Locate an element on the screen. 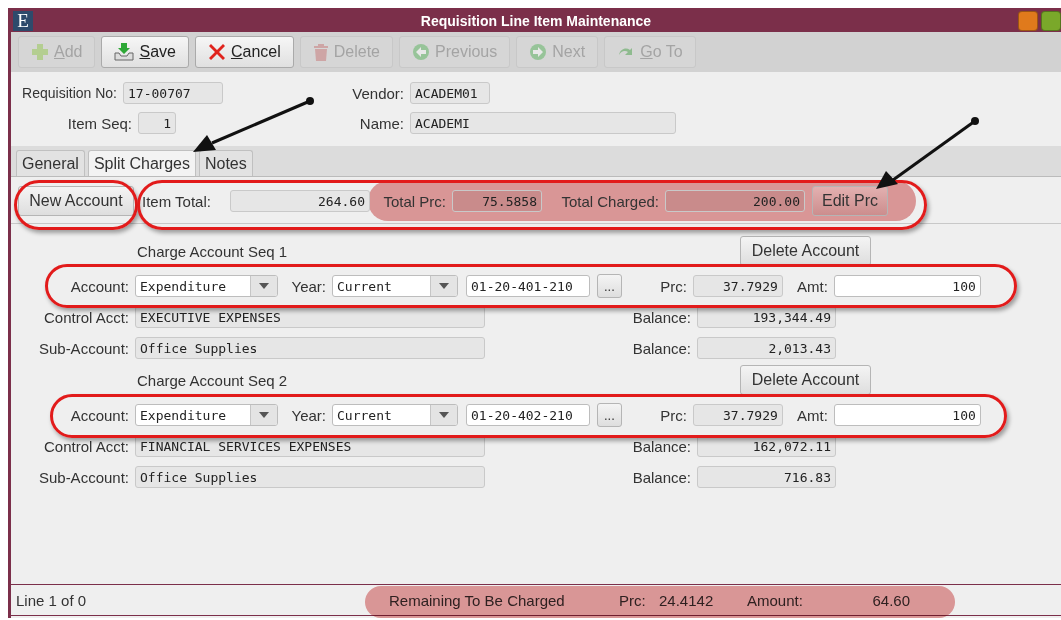  total-charged-field: 200.00 is located at coordinates (735, 201).